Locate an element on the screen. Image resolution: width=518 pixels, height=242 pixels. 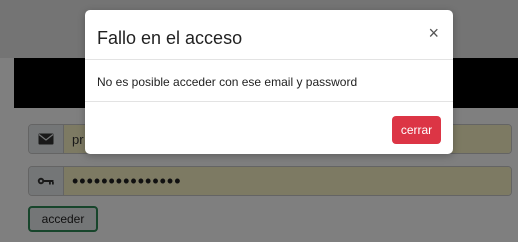
modal-title: Fallo en el acceso is located at coordinates (170, 38).